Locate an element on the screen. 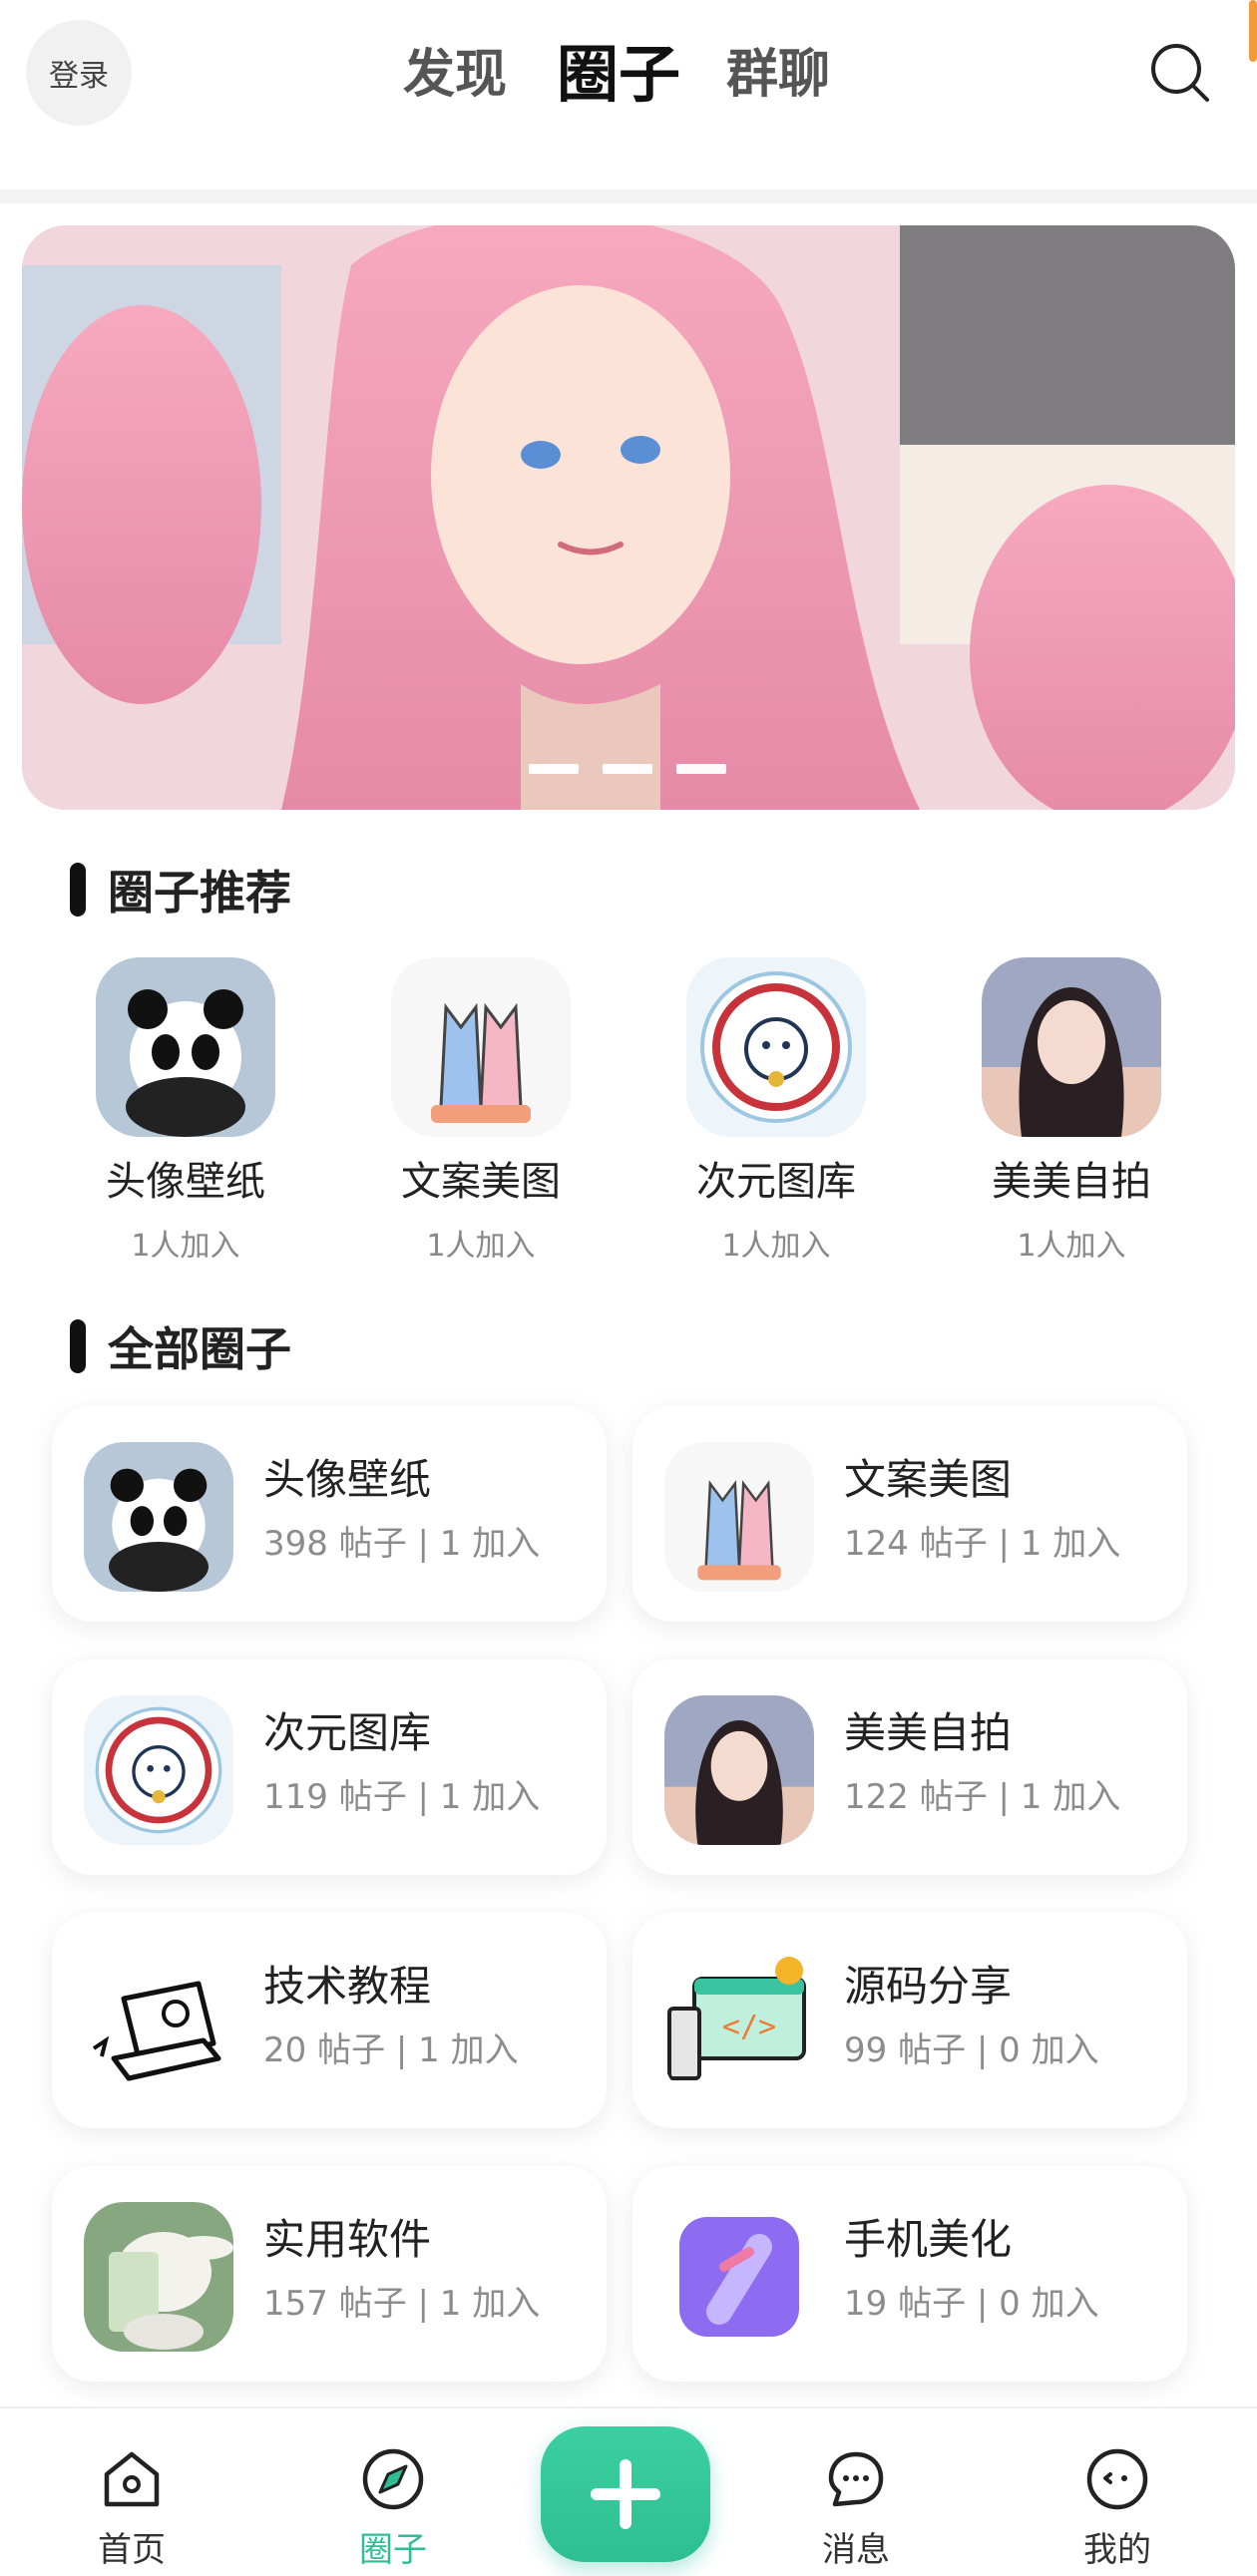 Image resolution: width=1257 pixels, height=2576 pixels. recommended-item-name: 头像壁纸 is located at coordinates (185, 1182).